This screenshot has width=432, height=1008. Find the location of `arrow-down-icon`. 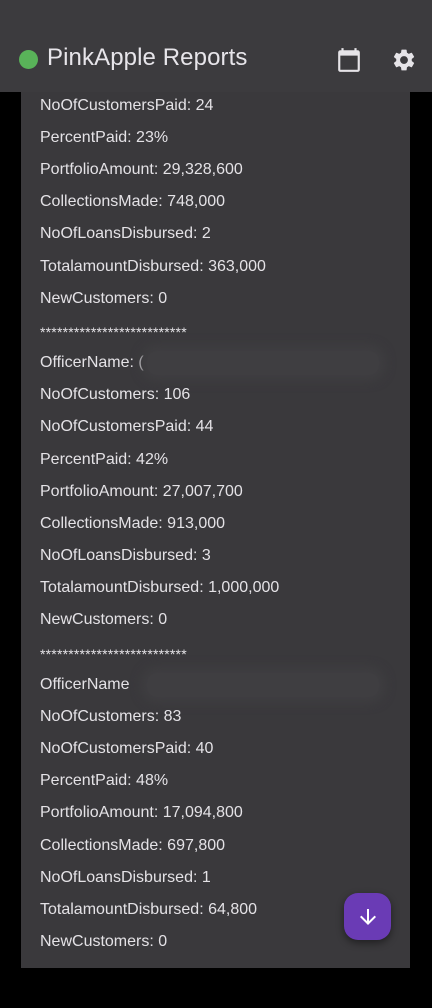

arrow-down-icon is located at coordinates (367, 916).